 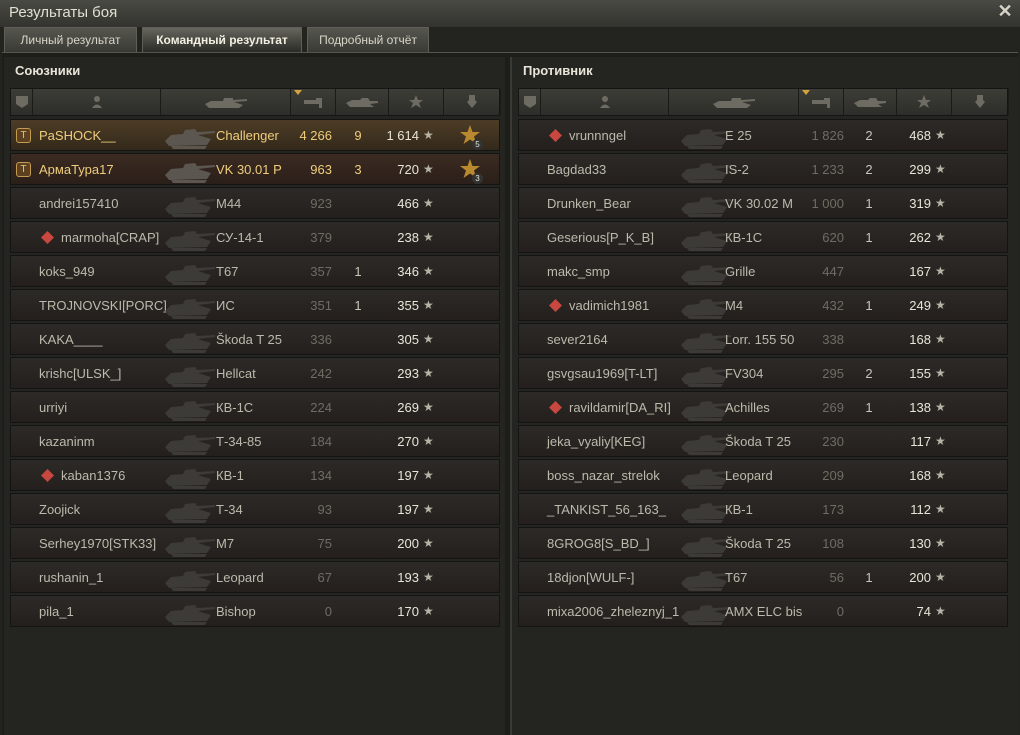 I want to click on medal-icon, so click(x=472, y=101).